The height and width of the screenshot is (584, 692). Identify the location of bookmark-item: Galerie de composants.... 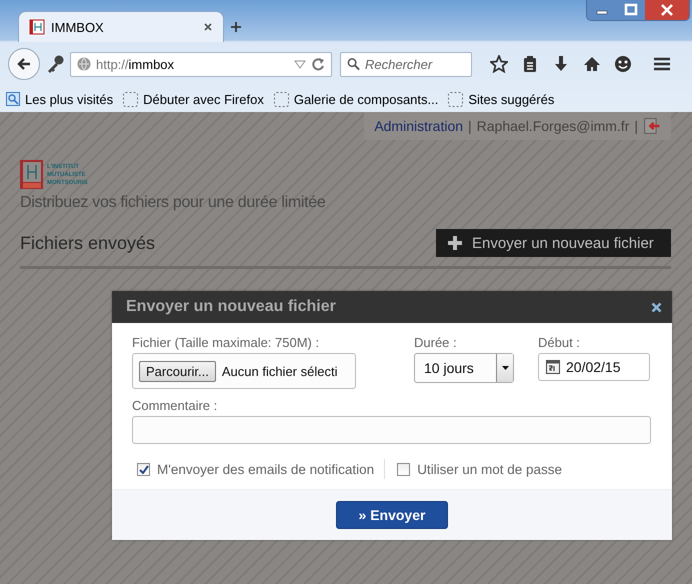
(356, 99).